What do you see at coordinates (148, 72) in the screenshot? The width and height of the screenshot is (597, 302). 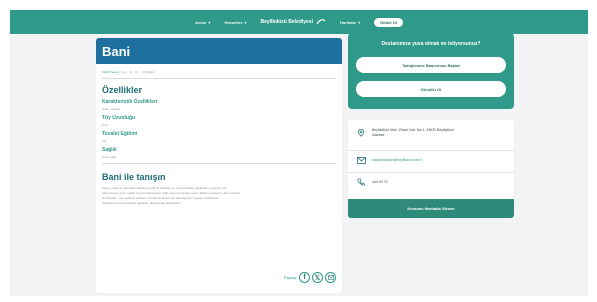 I see `breadcrumb-item: 1.5 Başlık` at bounding box center [148, 72].